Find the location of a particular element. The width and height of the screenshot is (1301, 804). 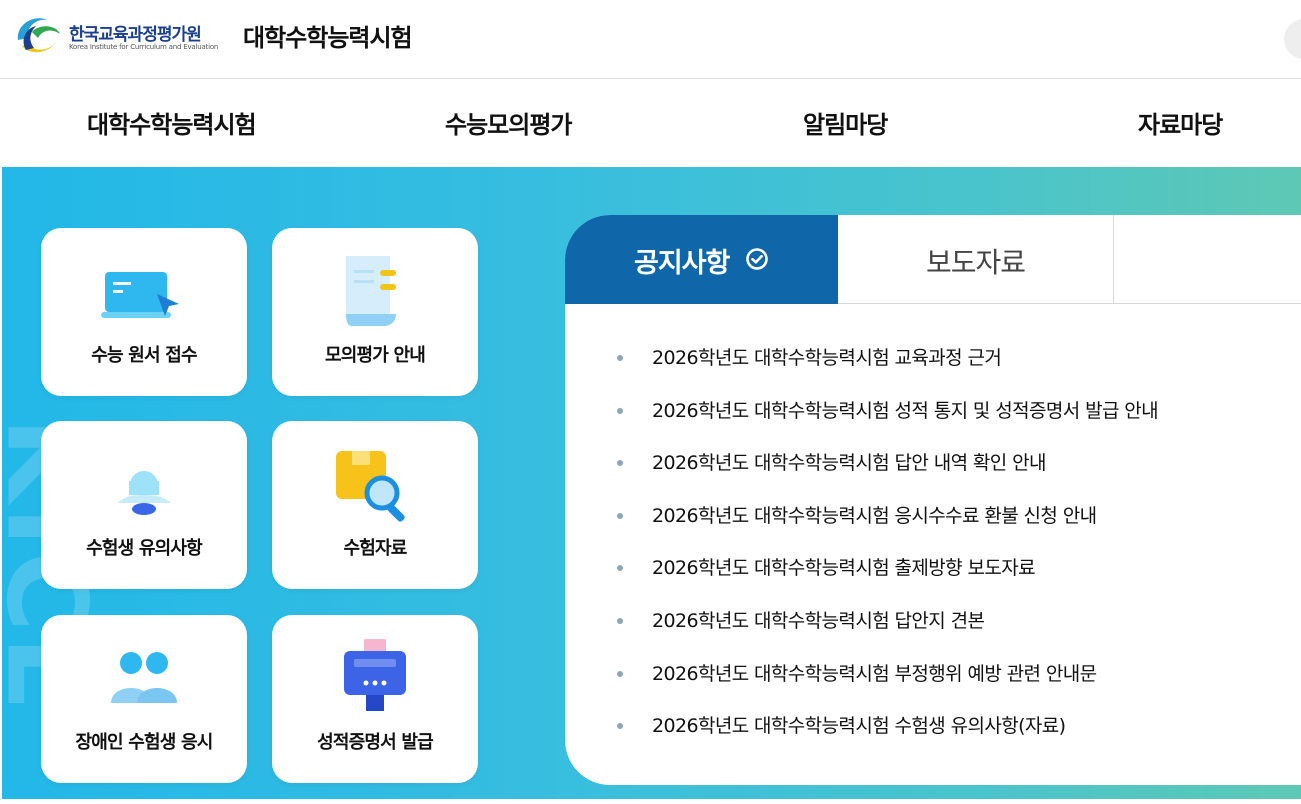

site-title: 대학수학능력시험 is located at coordinates (328, 35).